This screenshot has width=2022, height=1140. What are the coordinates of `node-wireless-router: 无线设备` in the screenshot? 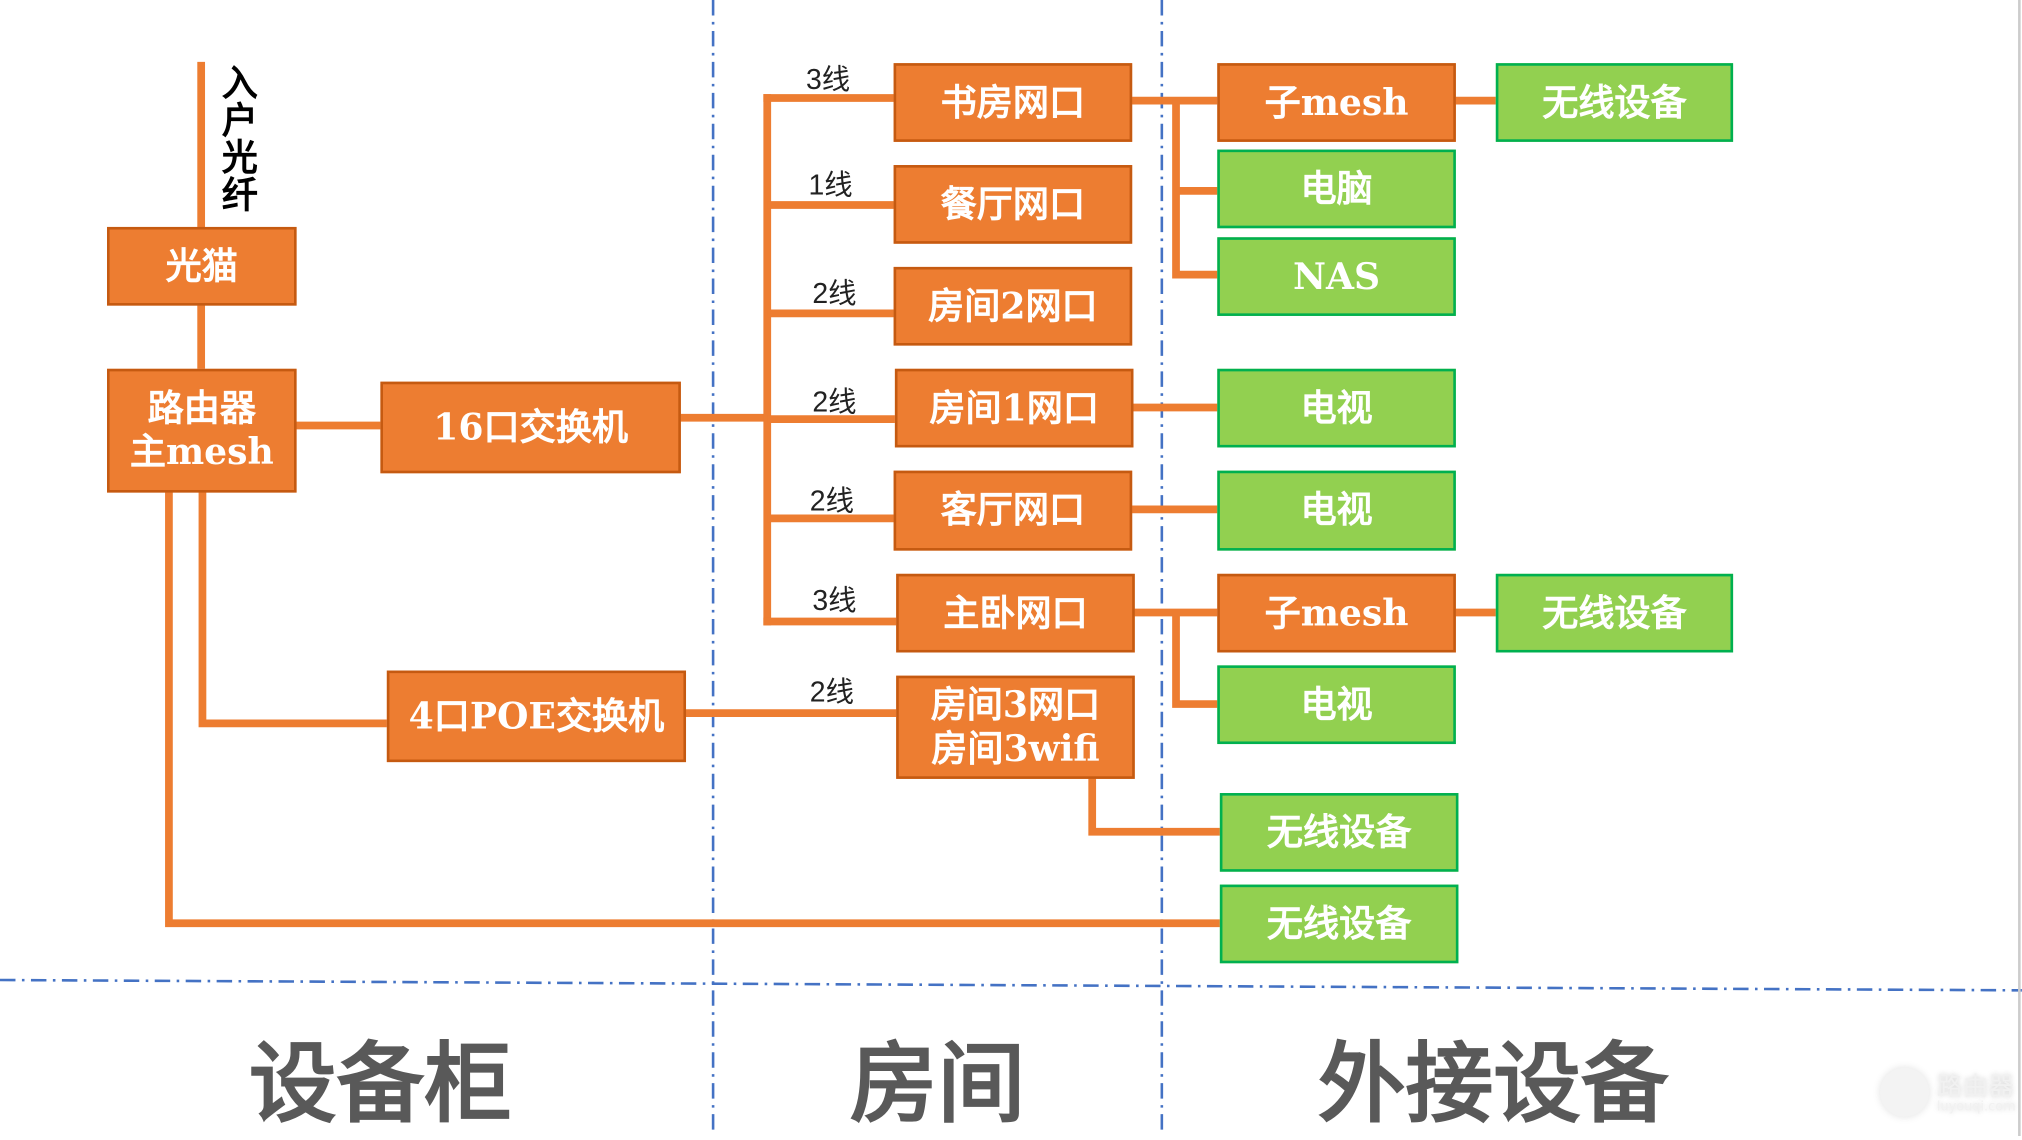 It's located at (1339, 924).